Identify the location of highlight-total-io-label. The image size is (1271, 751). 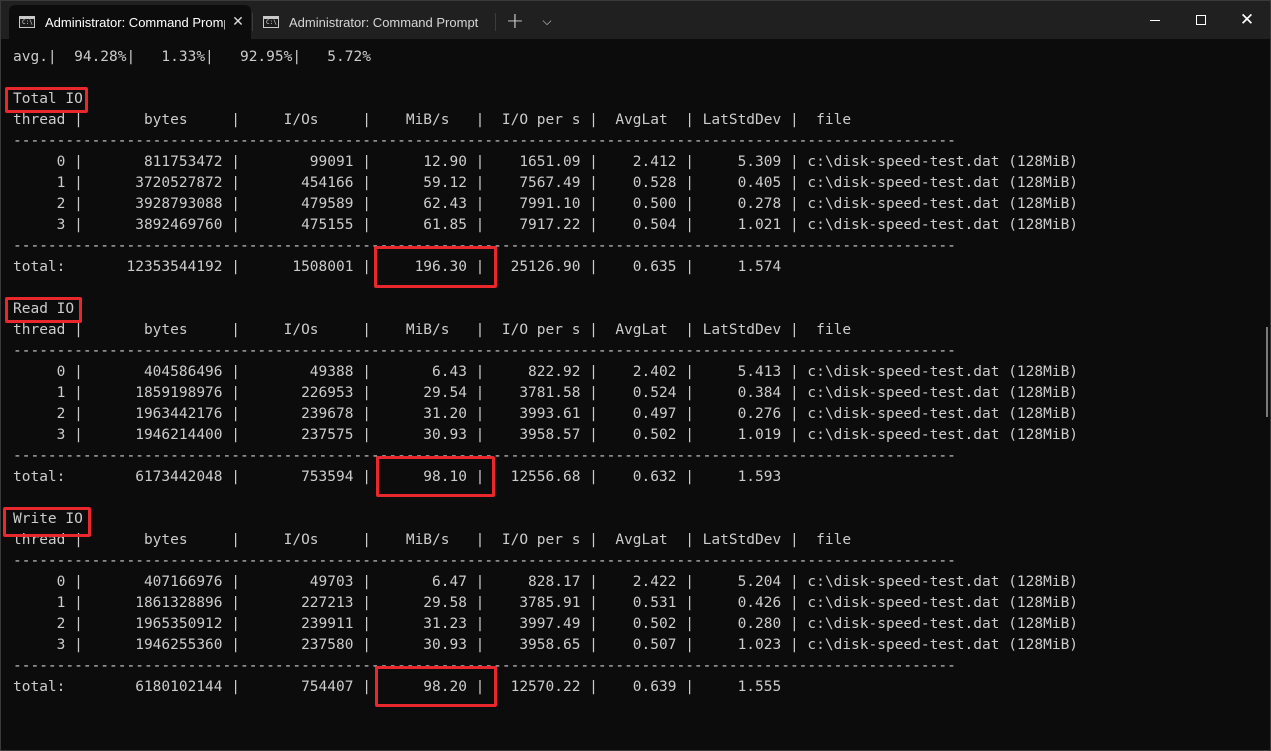
(46, 100).